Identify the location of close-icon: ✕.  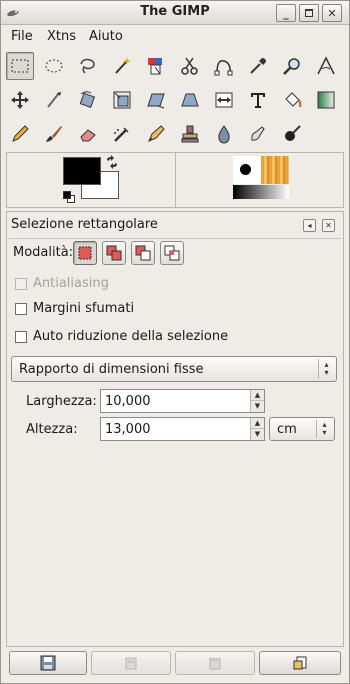
(332, 13).